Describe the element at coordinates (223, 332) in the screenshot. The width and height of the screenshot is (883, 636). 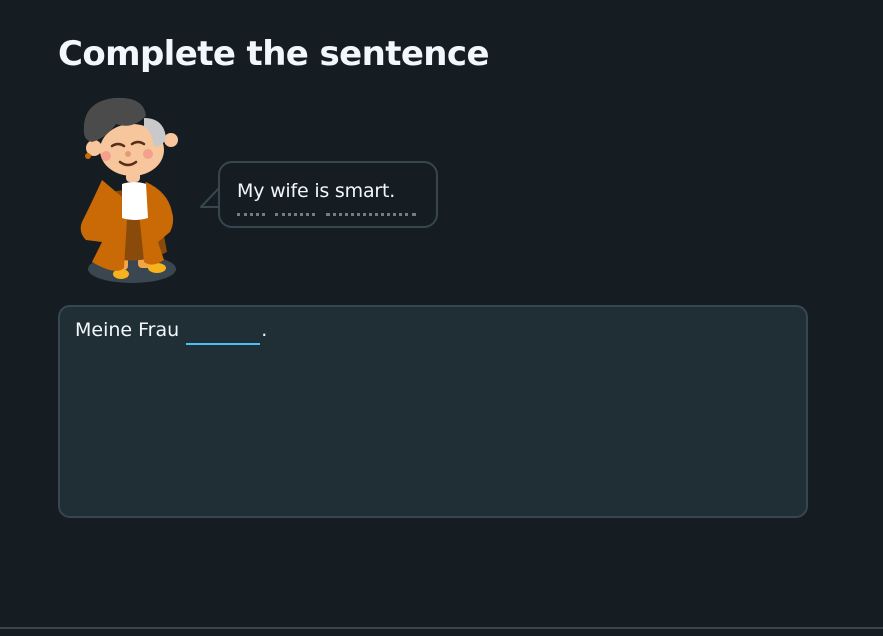
I see `answer-blank-input` at that location.